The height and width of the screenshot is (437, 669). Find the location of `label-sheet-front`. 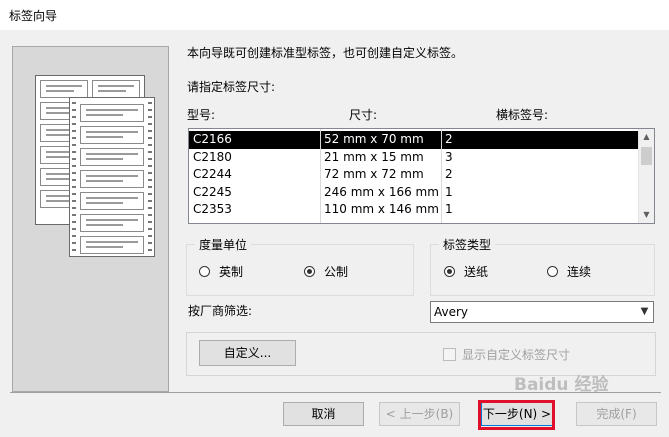

label-sheet-front is located at coordinates (112, 177).